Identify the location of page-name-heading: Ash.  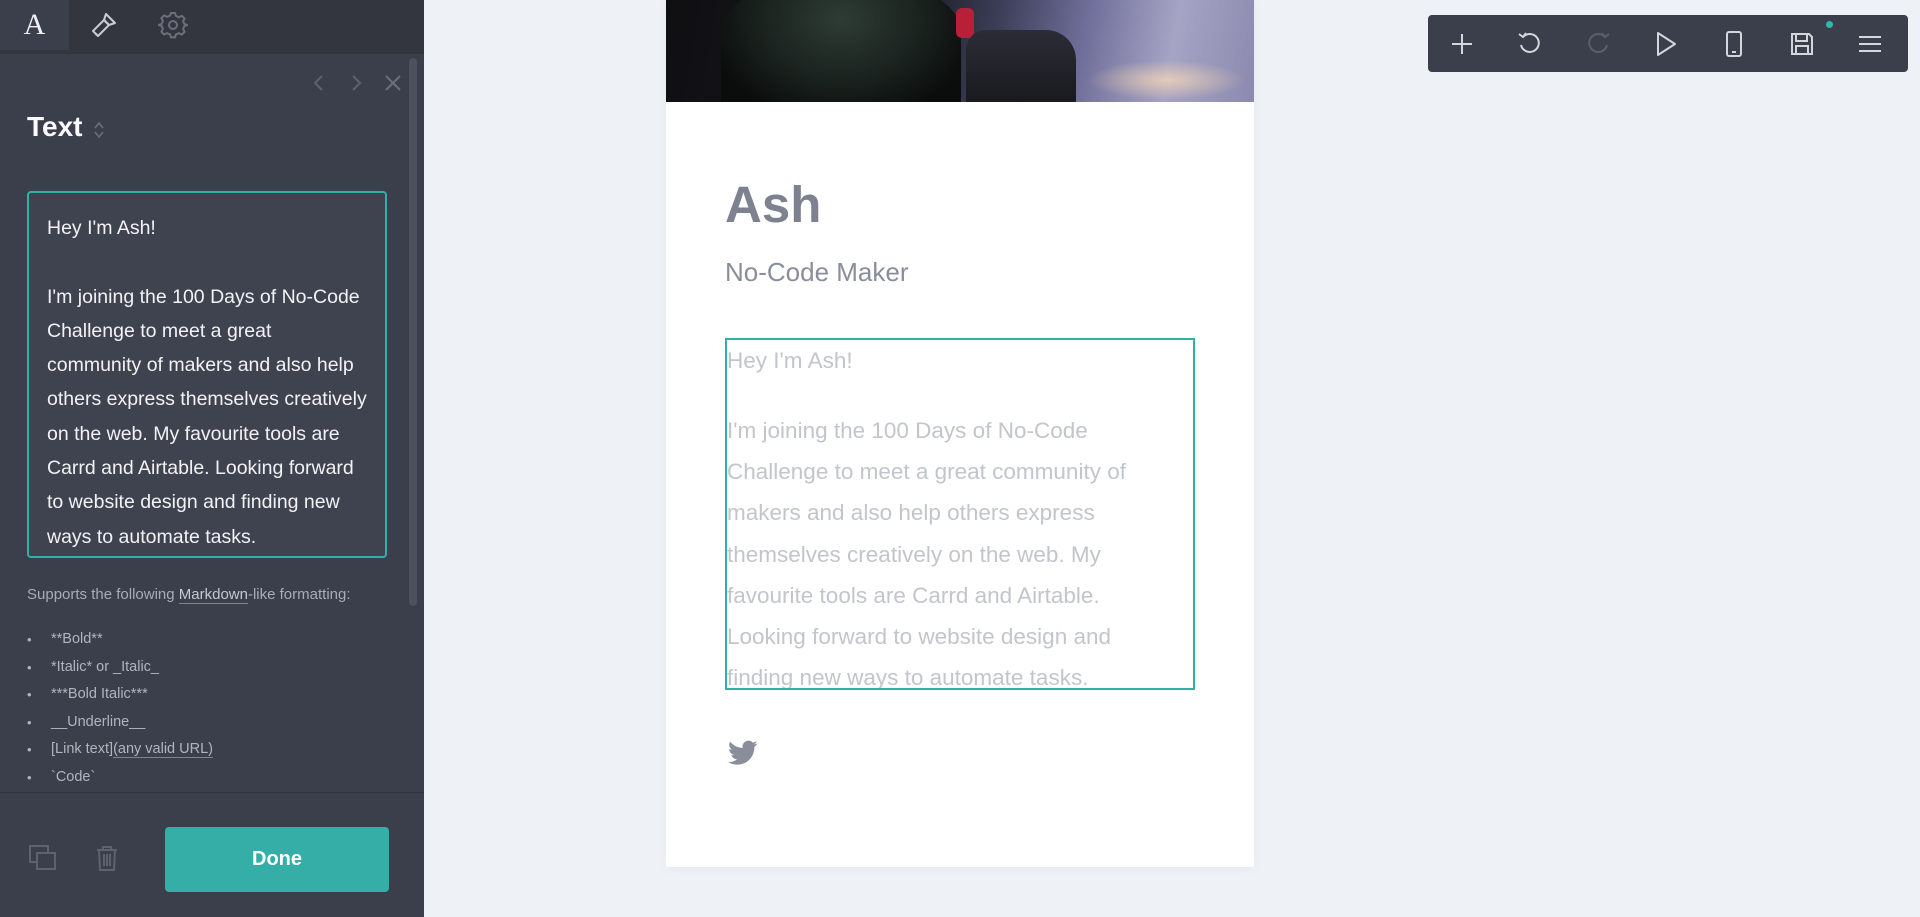
(773, 204).